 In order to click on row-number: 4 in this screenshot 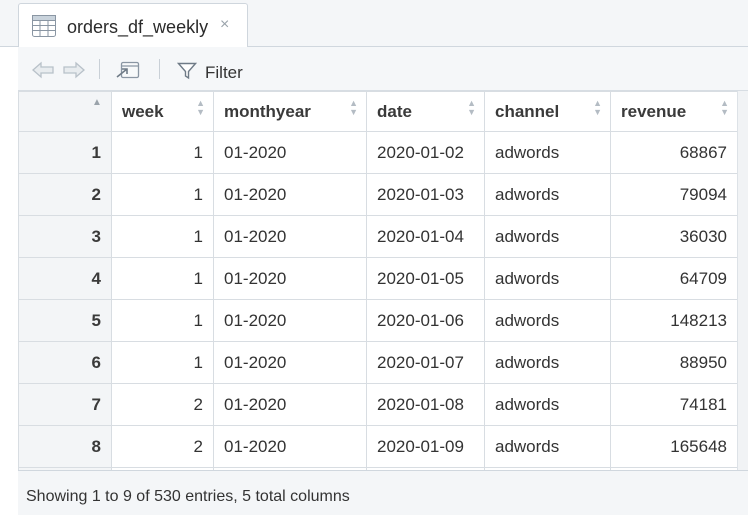, I will do `click(65, 278)`.